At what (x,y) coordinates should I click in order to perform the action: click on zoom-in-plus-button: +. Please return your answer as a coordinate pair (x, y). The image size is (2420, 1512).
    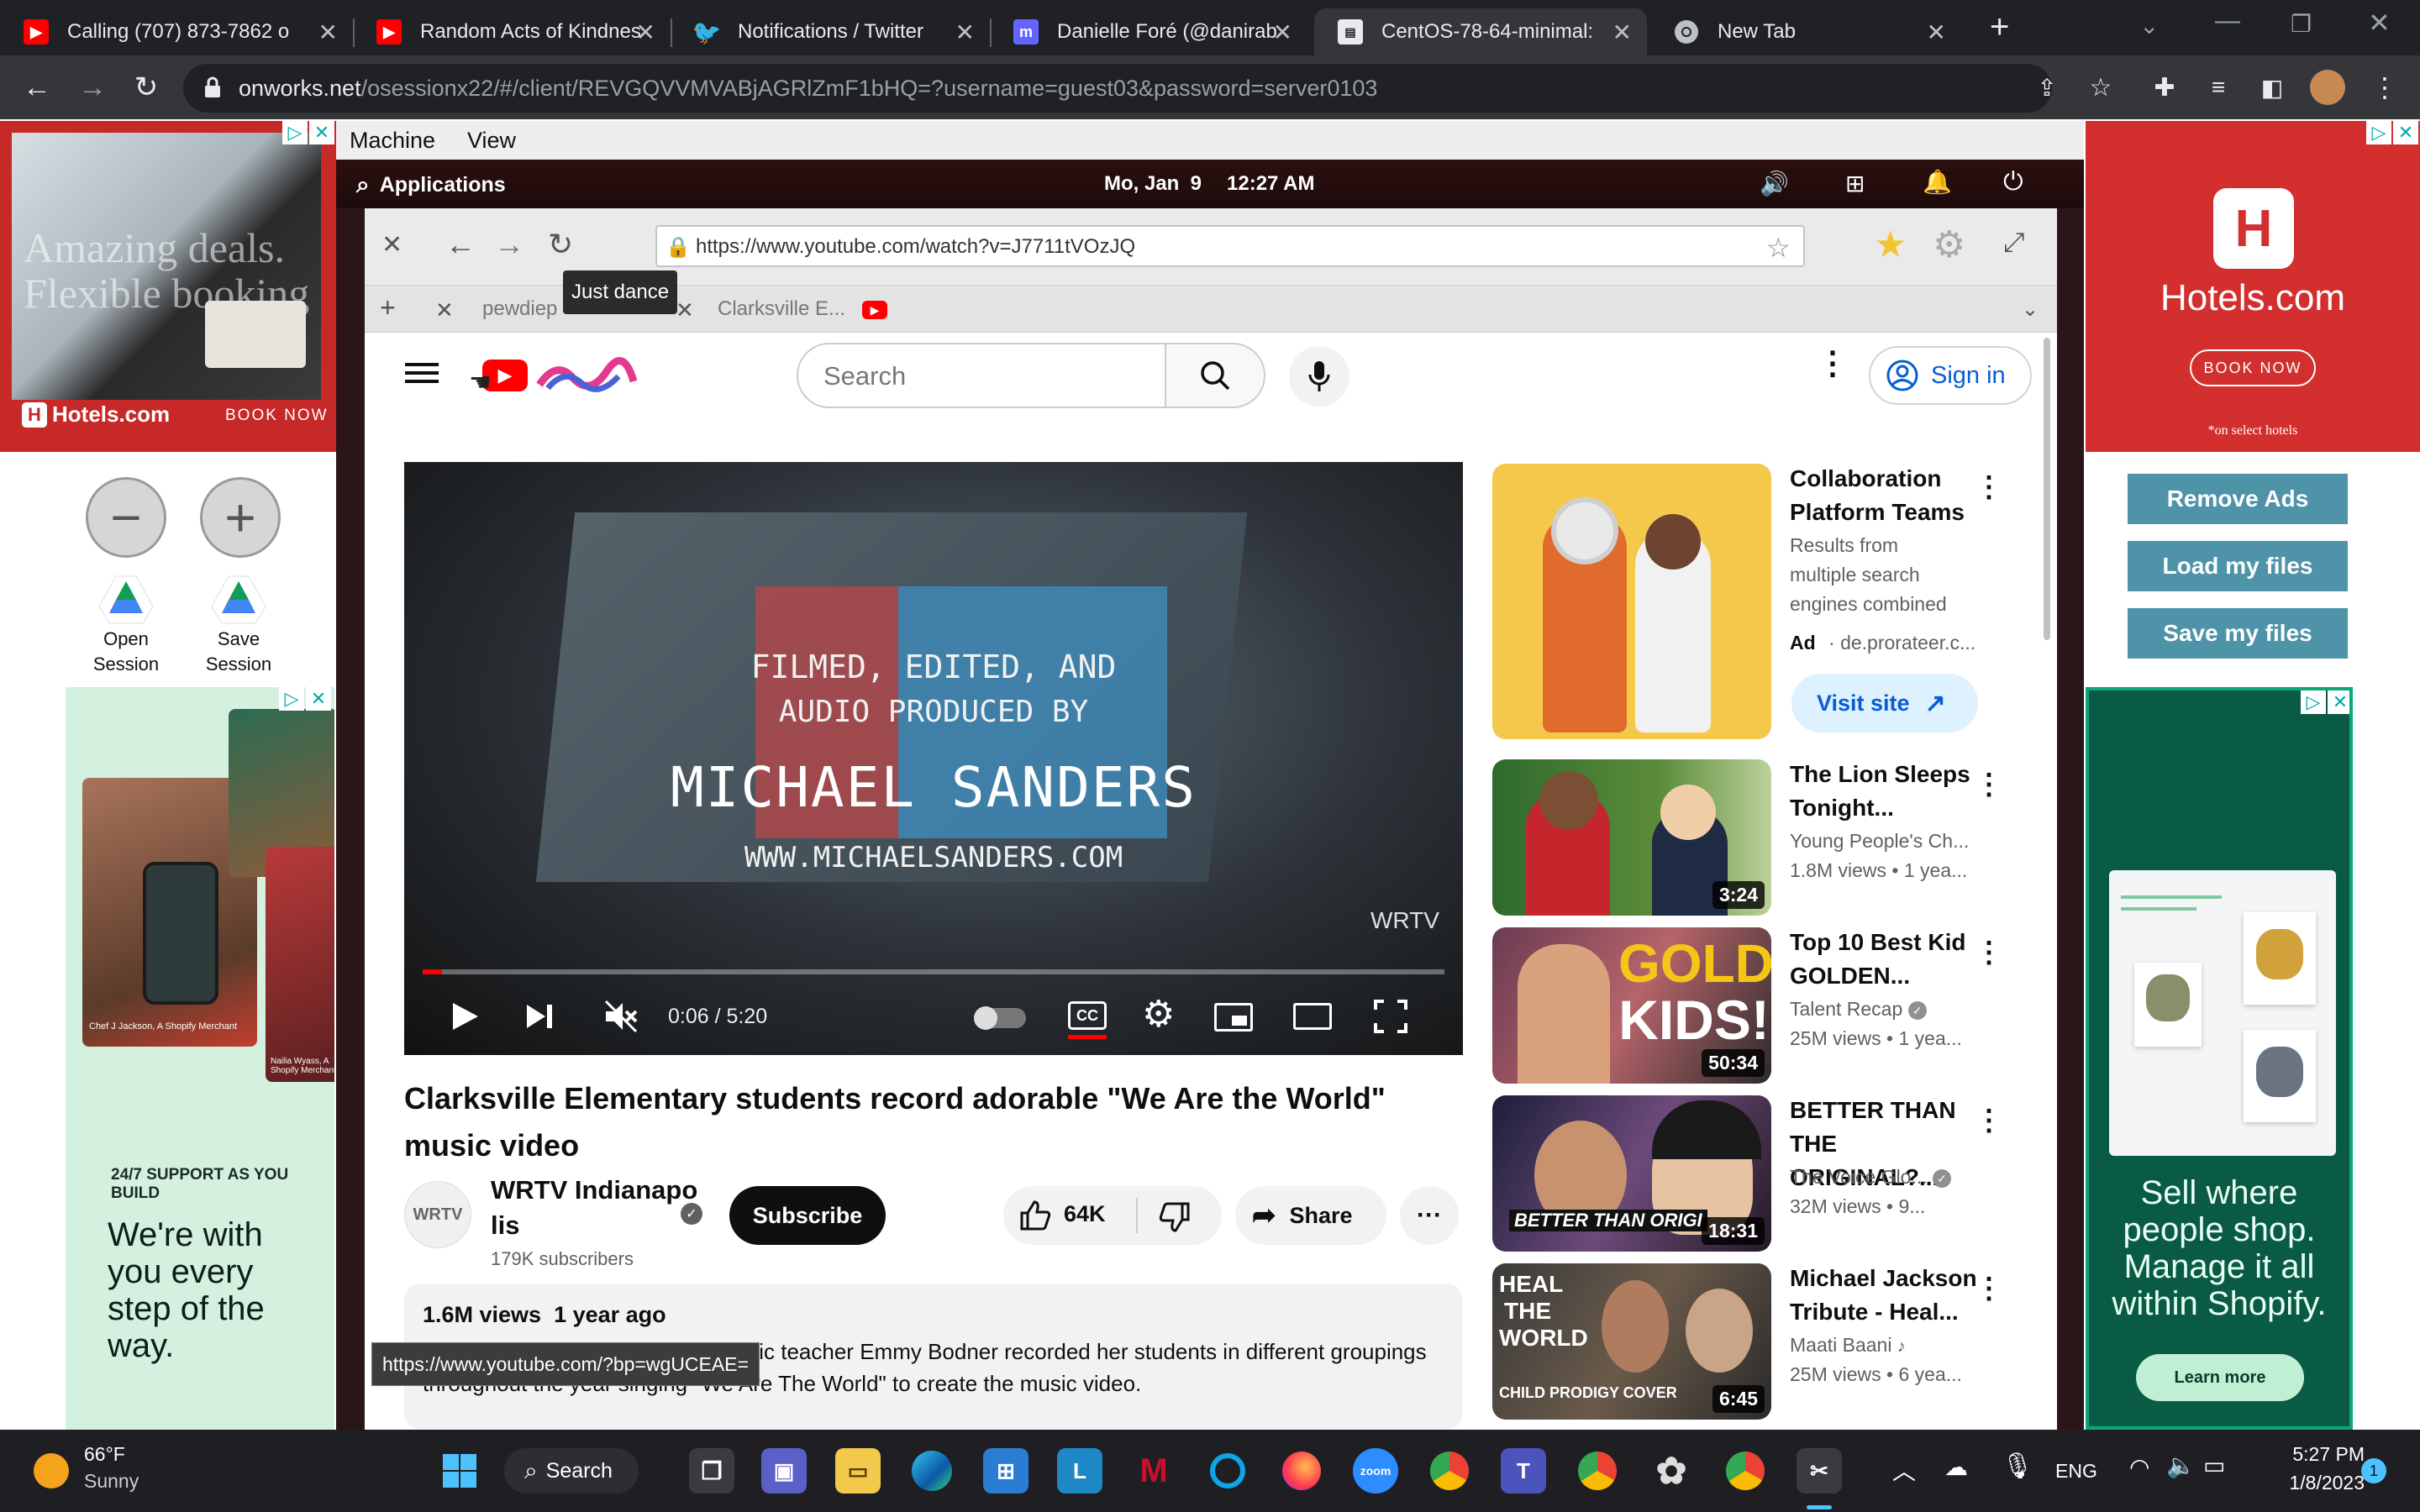
    Looking at the image, I should click on (240, 517).